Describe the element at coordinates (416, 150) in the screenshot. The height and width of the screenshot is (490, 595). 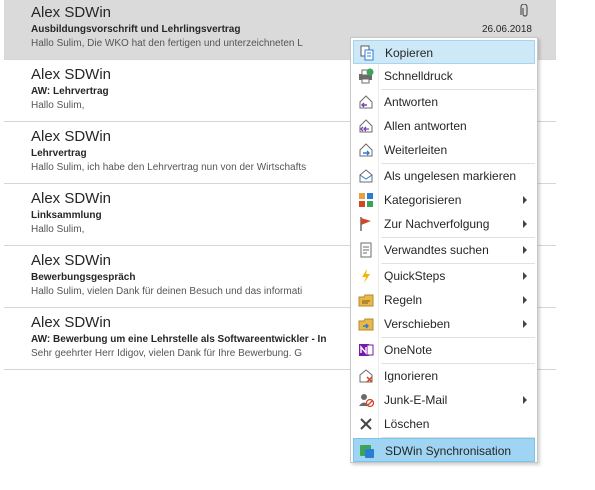
I see `menu-item-label: Weiterleiten` at that location.